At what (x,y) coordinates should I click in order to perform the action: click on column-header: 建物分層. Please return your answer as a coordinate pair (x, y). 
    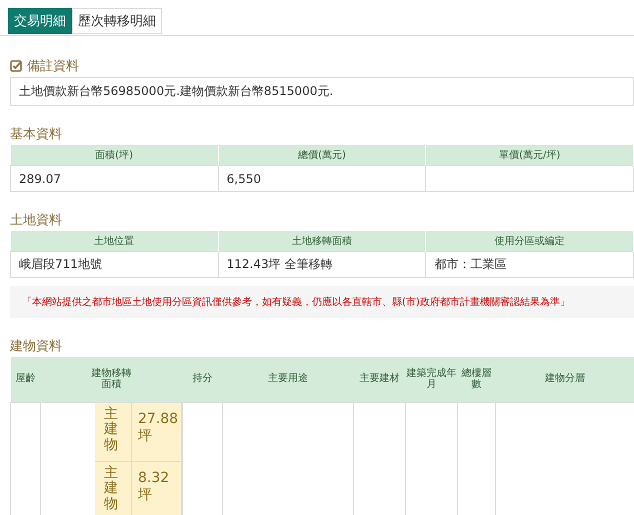
    Looking at the image, I should click on (565, 379).